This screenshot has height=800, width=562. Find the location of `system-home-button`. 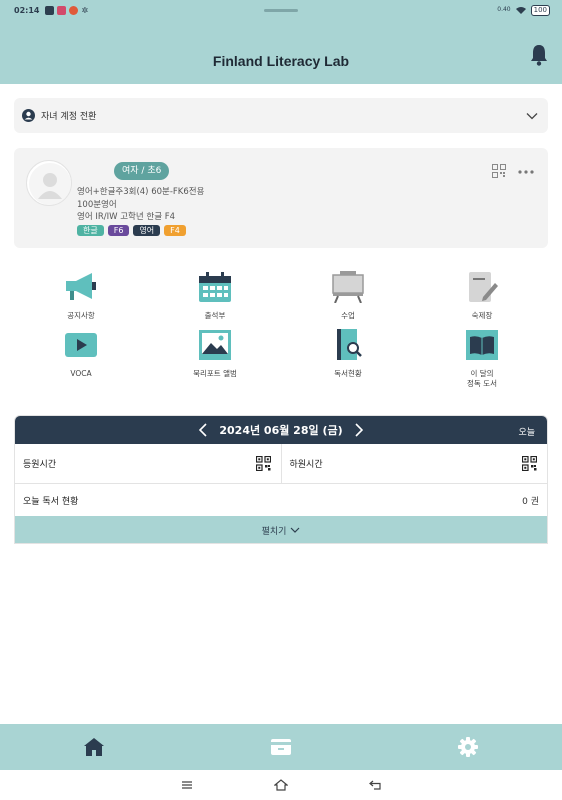

system-home-button is located at coordinates (281, 785).